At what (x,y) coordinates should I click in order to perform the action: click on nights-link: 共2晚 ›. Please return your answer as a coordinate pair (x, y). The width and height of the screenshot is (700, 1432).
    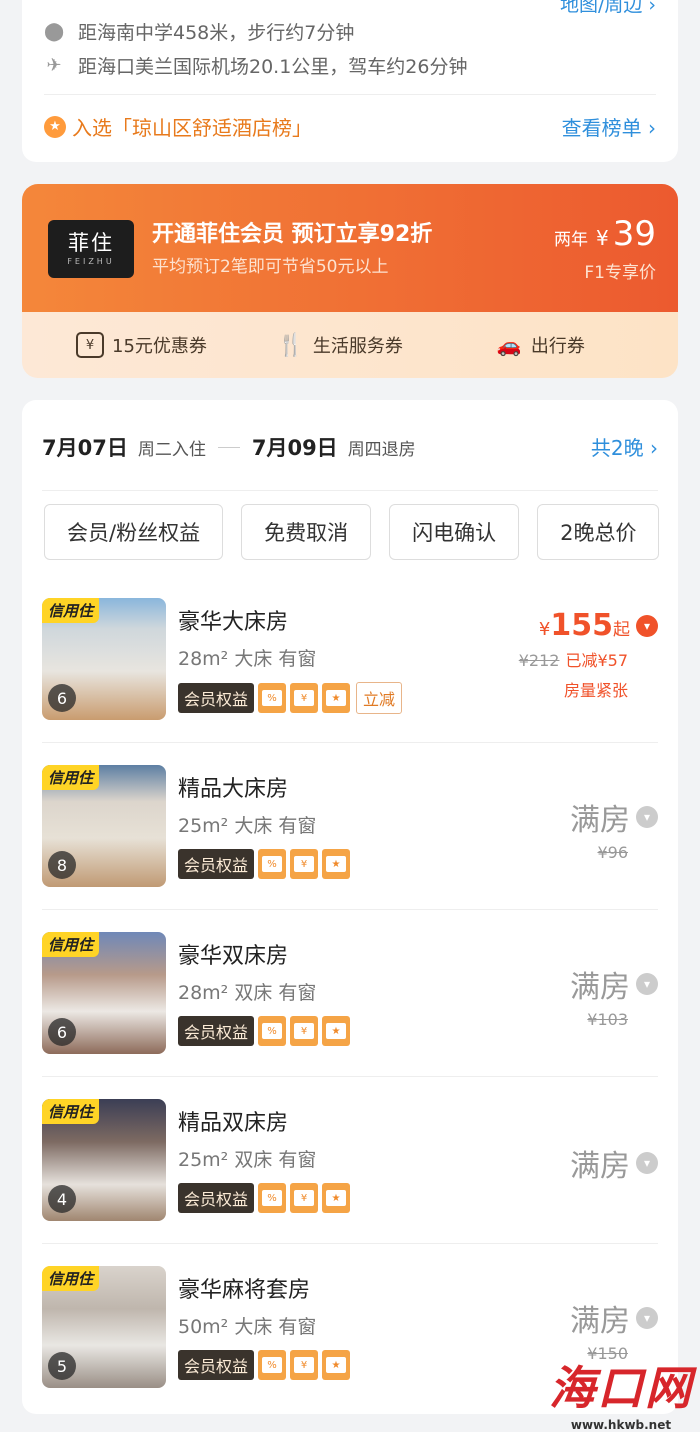
    Looking at the image, I should click on (624, 446).